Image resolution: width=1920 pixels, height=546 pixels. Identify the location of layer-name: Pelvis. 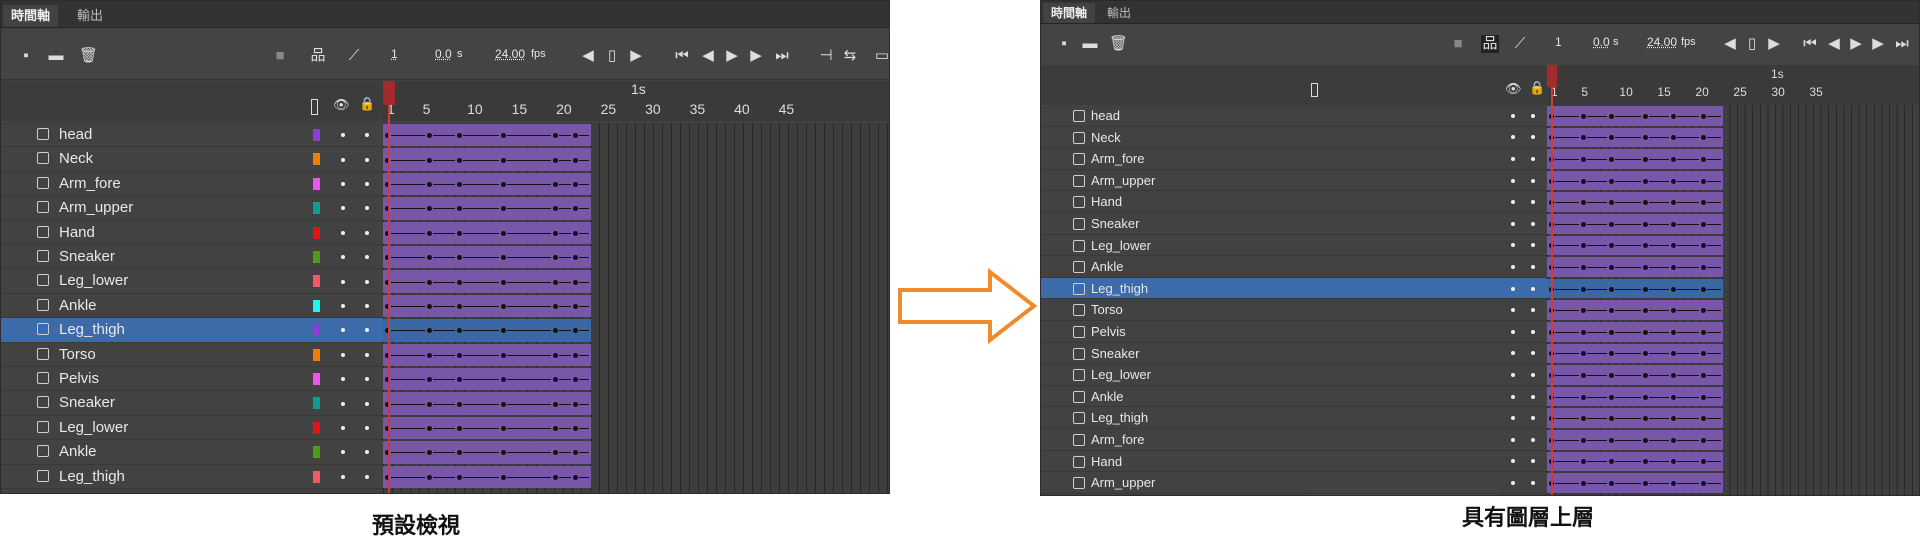
(1108, 331).